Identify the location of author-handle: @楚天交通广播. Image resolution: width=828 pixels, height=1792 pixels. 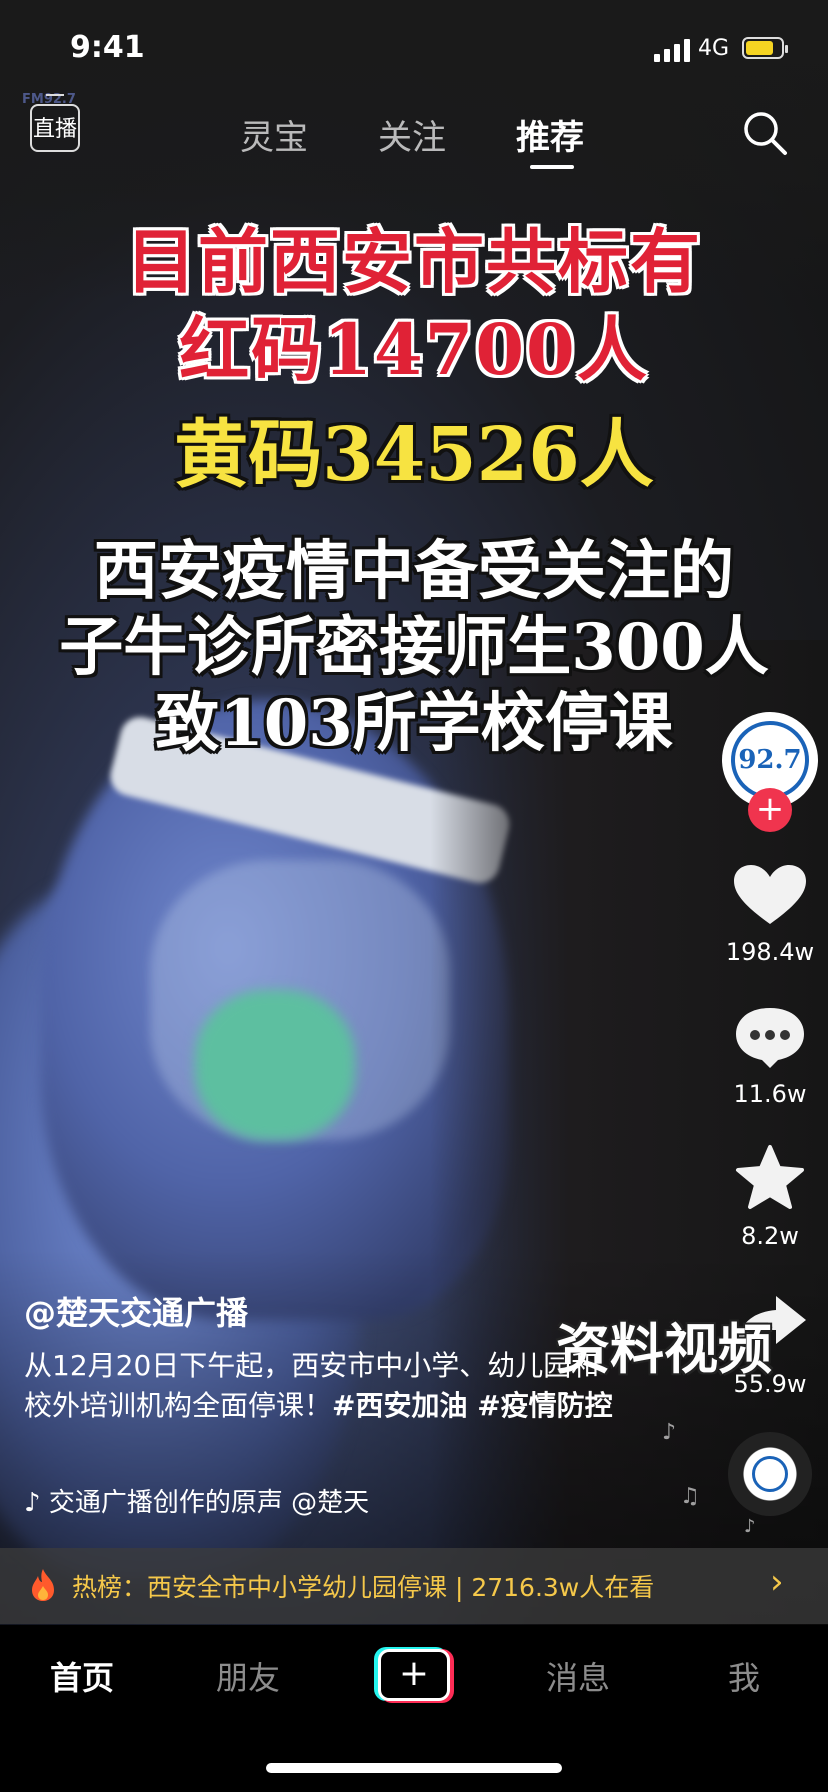
(136, 1311).